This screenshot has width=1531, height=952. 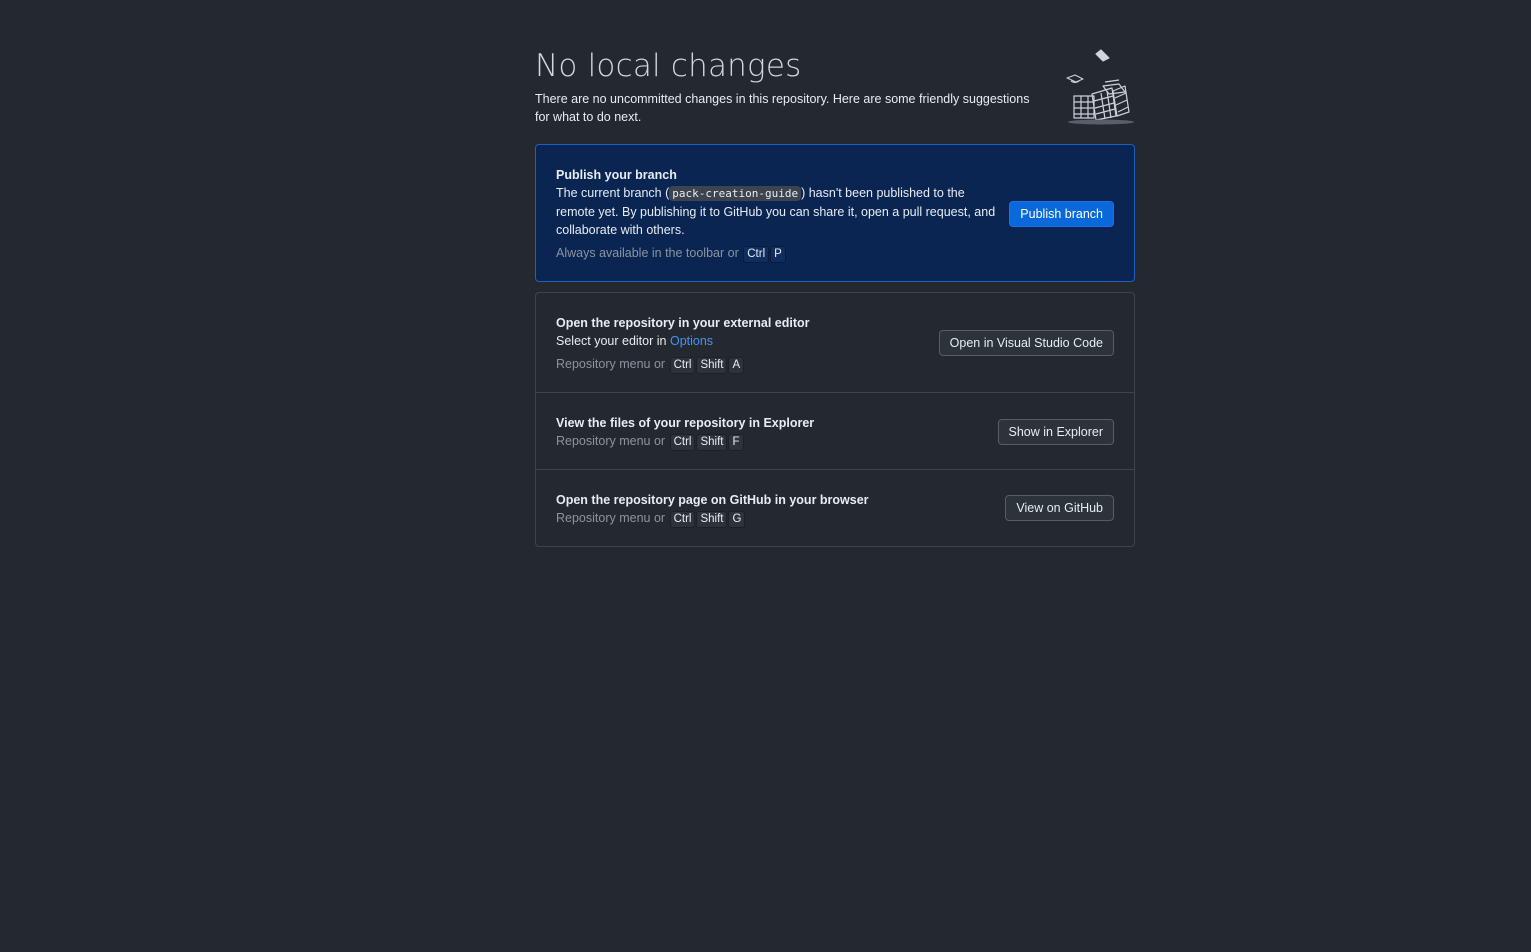 I want to click on publish-branch-hint: Always available in the toolbar or Ctrl P, so click(x=776, y=253).